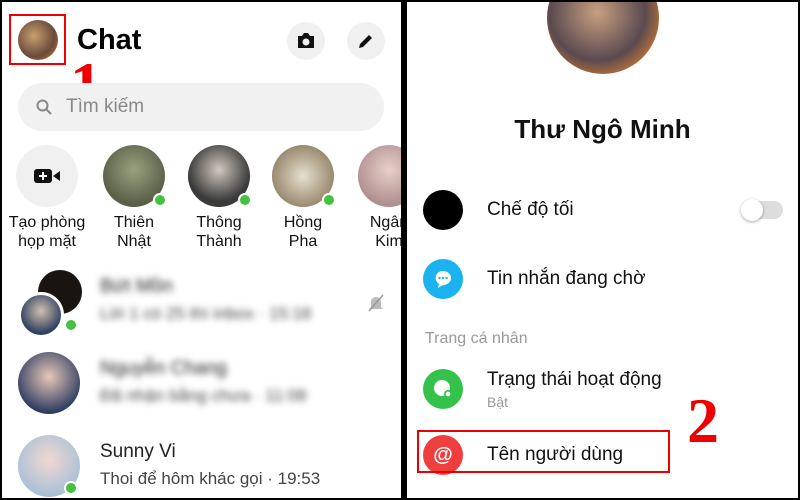  What do you see at coordinates (47, 232) in the screenshot?
I see `story-label: Tạo phòng họp mặt` at bounding box center [47, 232].